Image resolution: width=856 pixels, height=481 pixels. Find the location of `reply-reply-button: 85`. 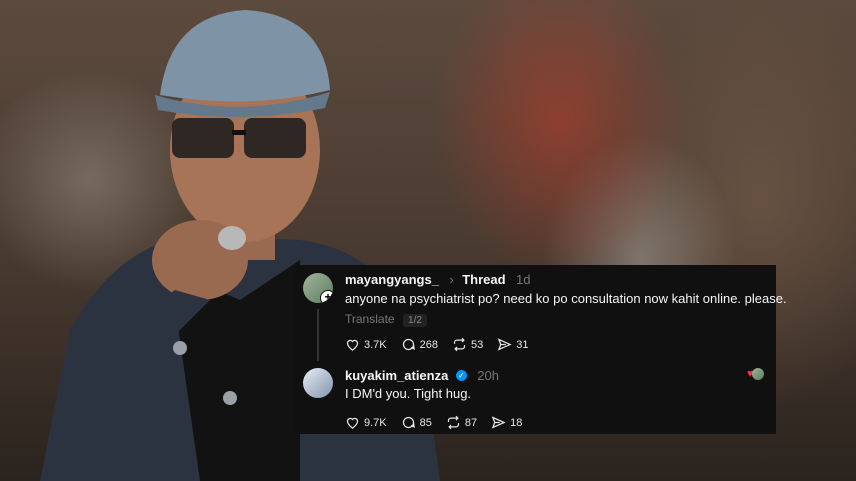

reply-reply-button: 85 is located at coordinates (416, 422).